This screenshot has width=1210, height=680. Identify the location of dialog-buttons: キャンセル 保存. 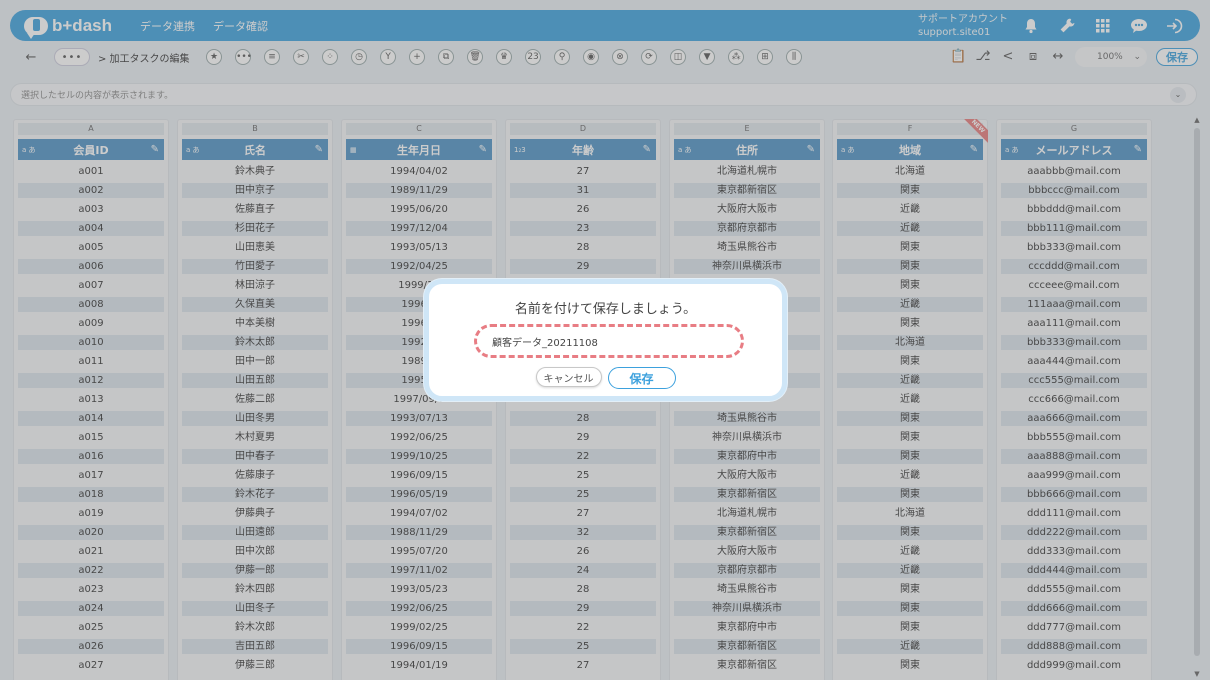
(605, 378).